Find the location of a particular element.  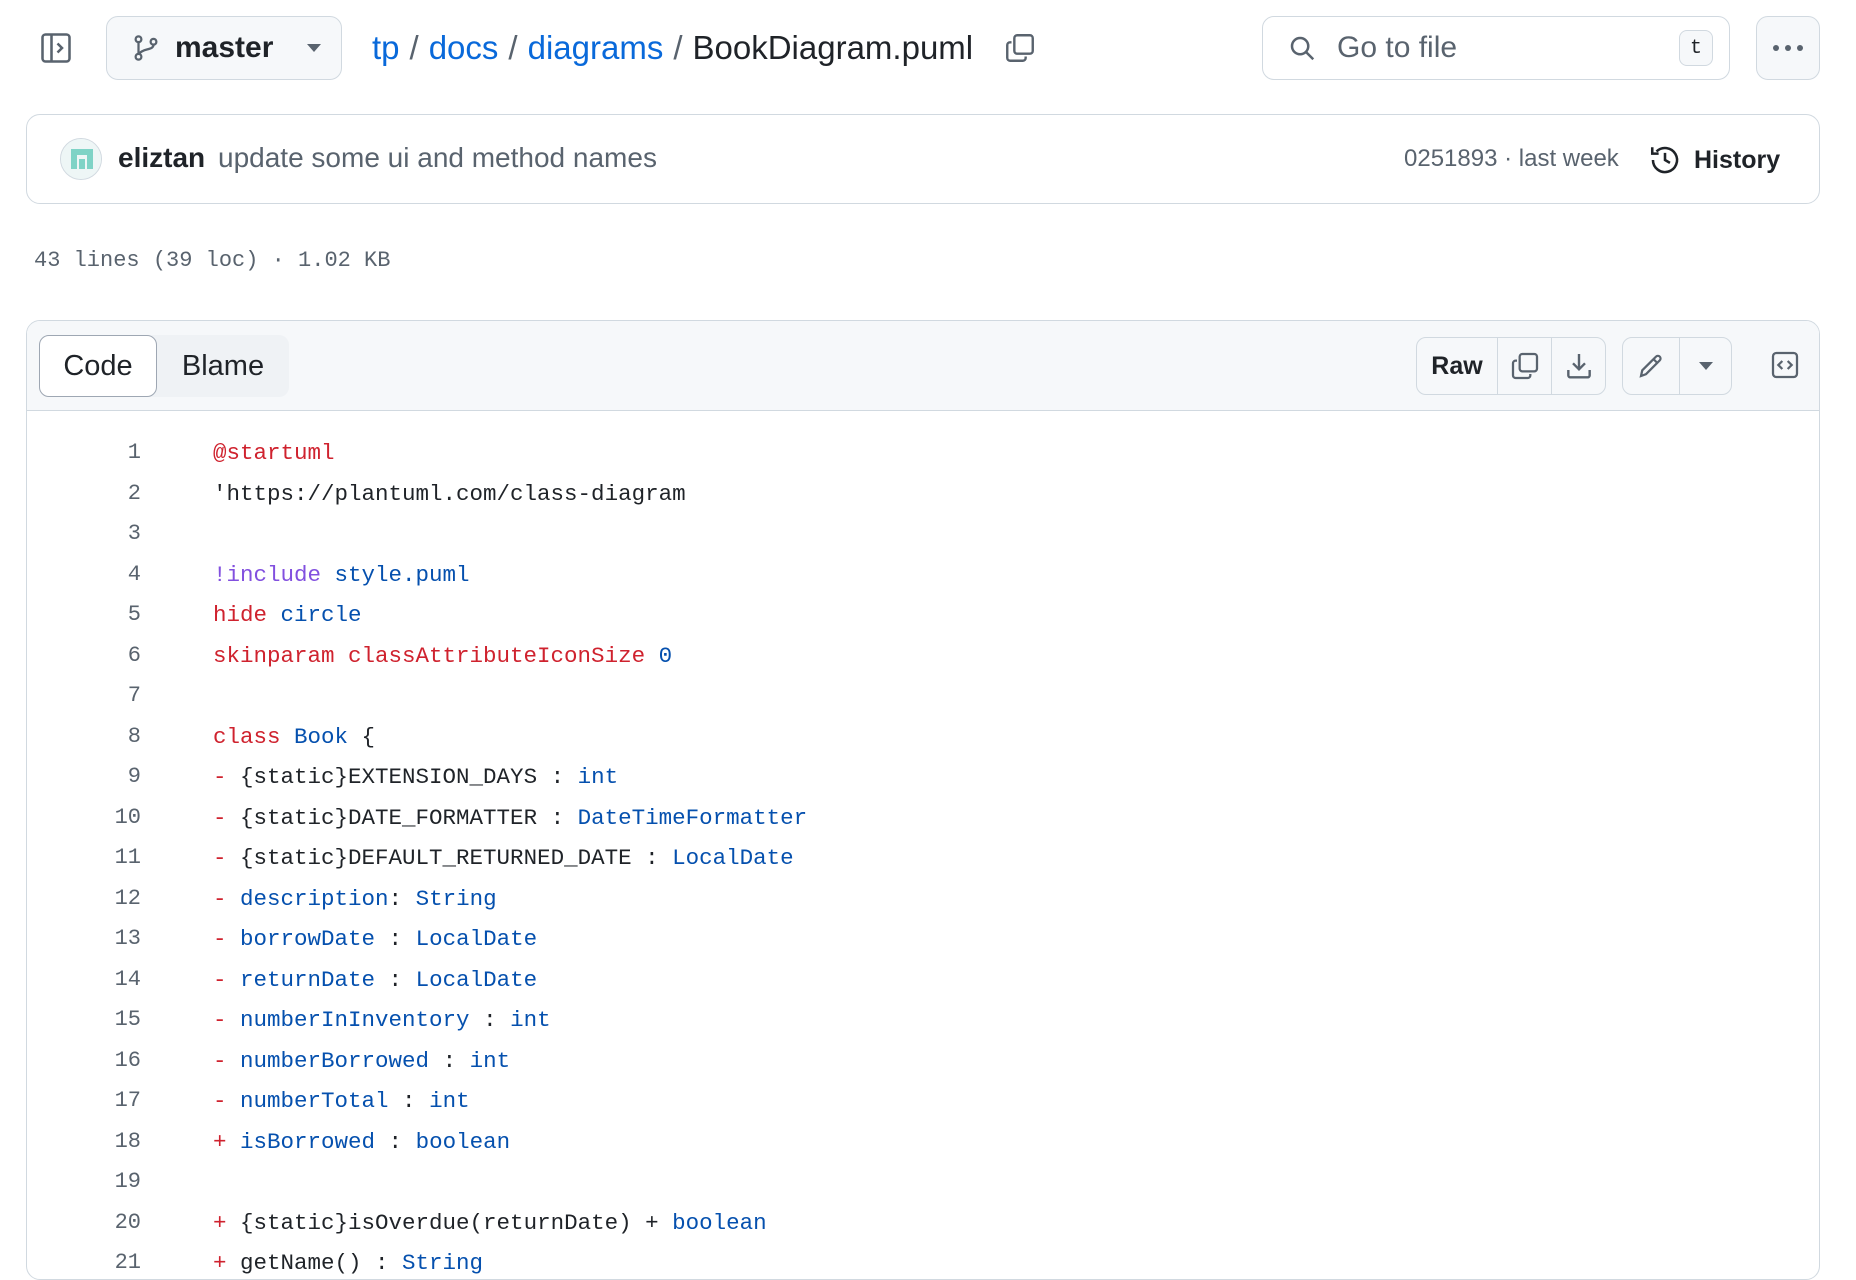

download-button is located at coordinates (1578, 366).